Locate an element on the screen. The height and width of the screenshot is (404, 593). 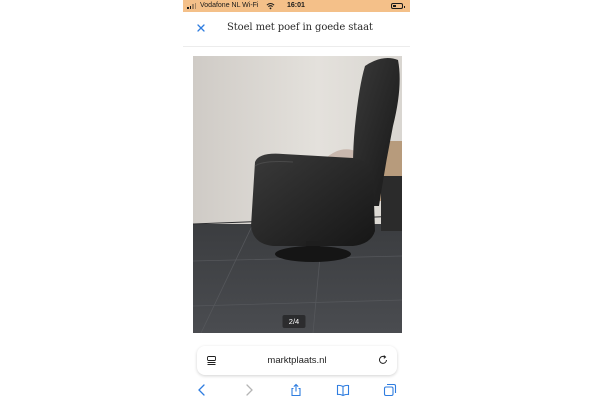
browser-toolbar is located at coordinates (296, 391).